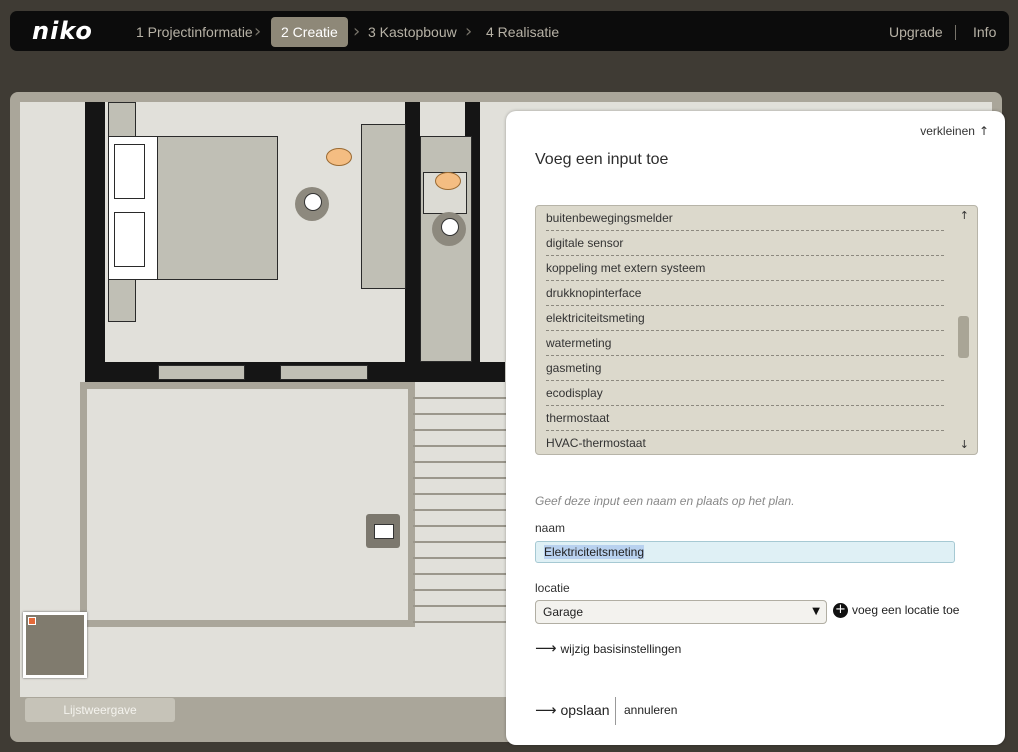  Describe the element at coordinates (916, 32) in the screenshot. I see `upgrade-link: Upgrade` at that location.